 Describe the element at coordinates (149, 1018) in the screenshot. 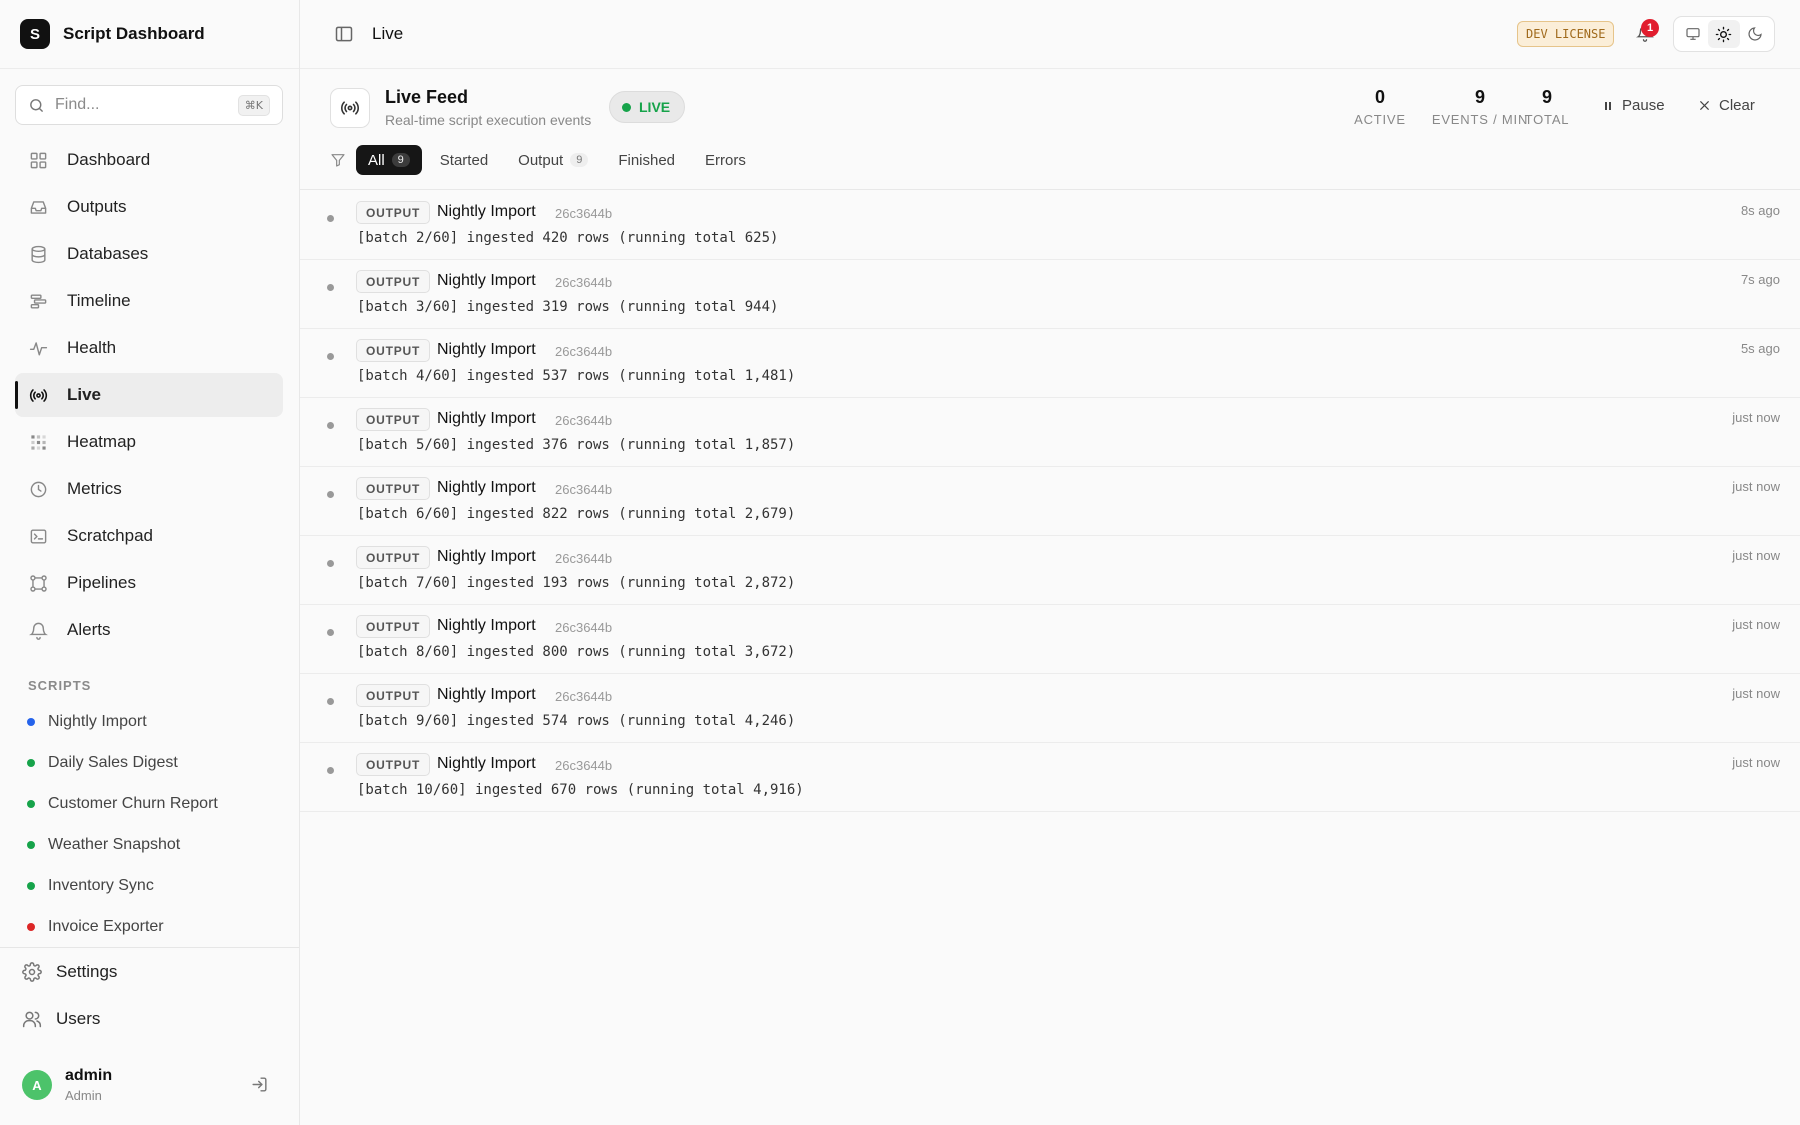

I see `sidebar-item-users: Users` at that location.